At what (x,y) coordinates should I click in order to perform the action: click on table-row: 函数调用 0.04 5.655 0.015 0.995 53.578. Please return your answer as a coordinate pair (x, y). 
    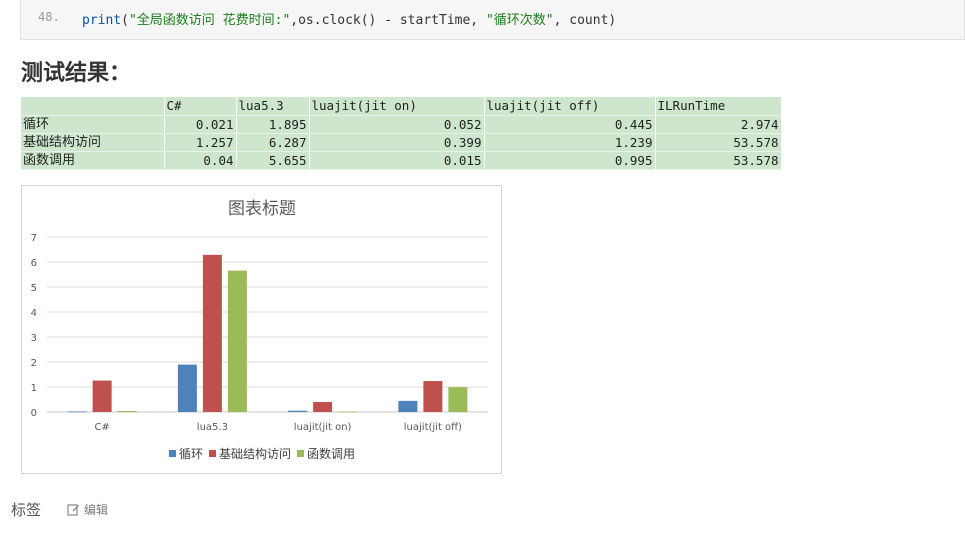
    Looking at the image, I should click on (401, 160).